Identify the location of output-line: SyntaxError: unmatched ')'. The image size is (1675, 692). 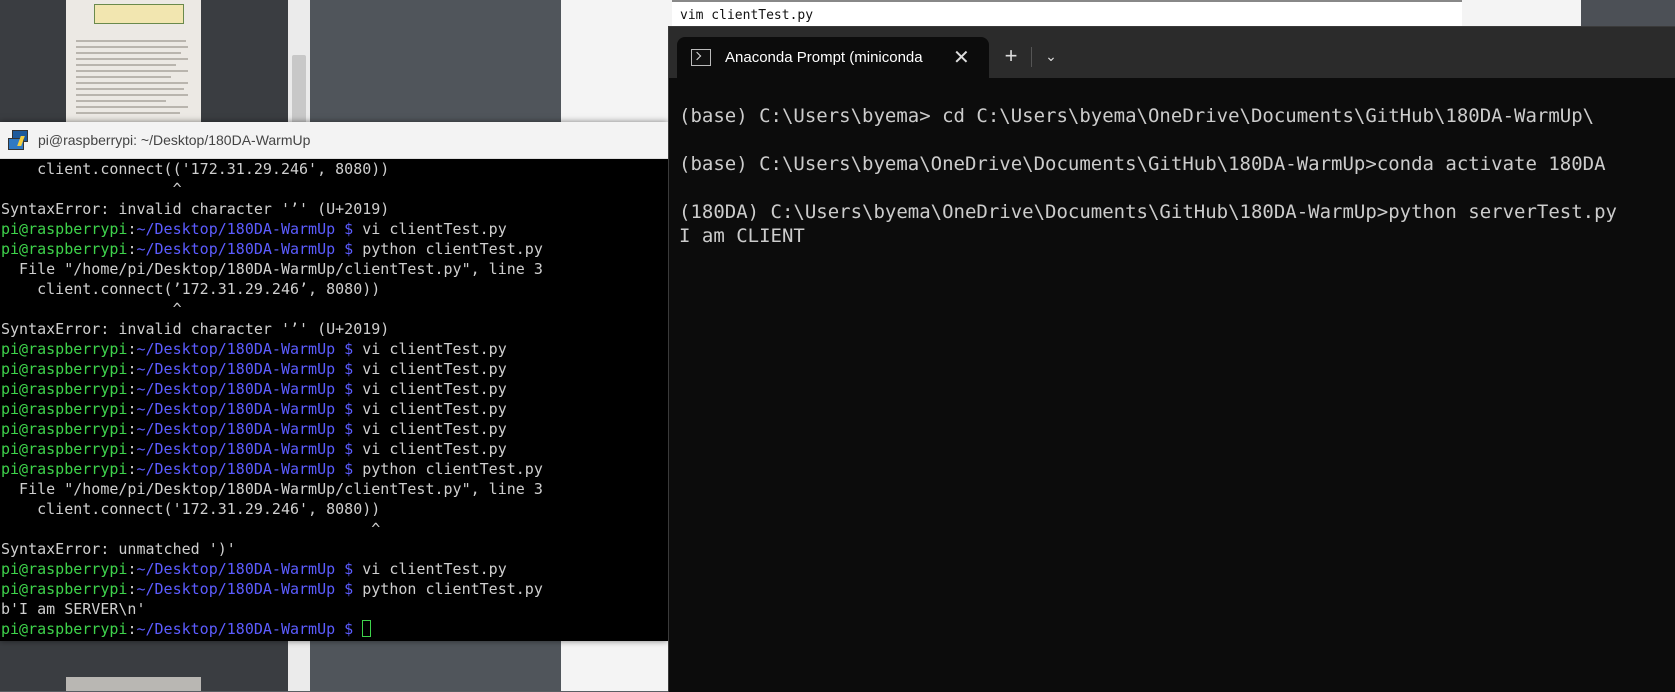
(118, 549).